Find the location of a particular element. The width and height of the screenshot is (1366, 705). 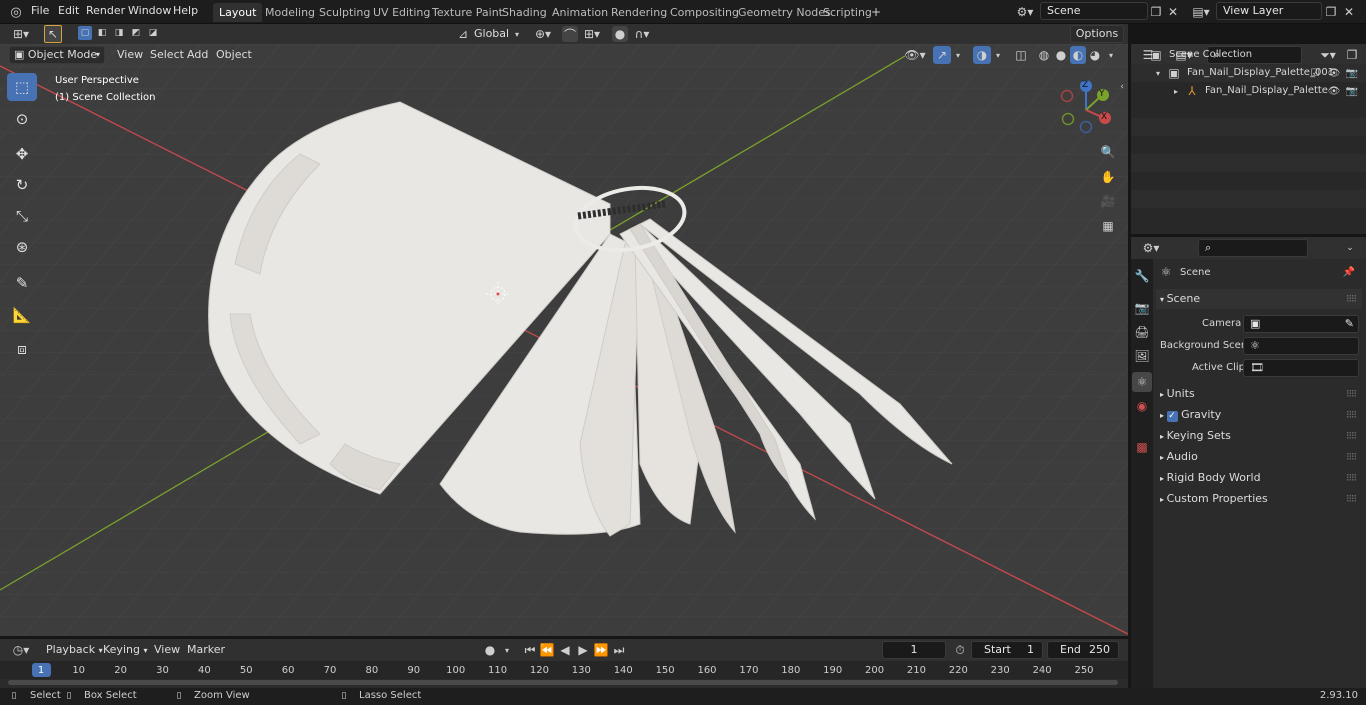

select-mode-extend-icon: ◧ is located at coordinates (102, 33).